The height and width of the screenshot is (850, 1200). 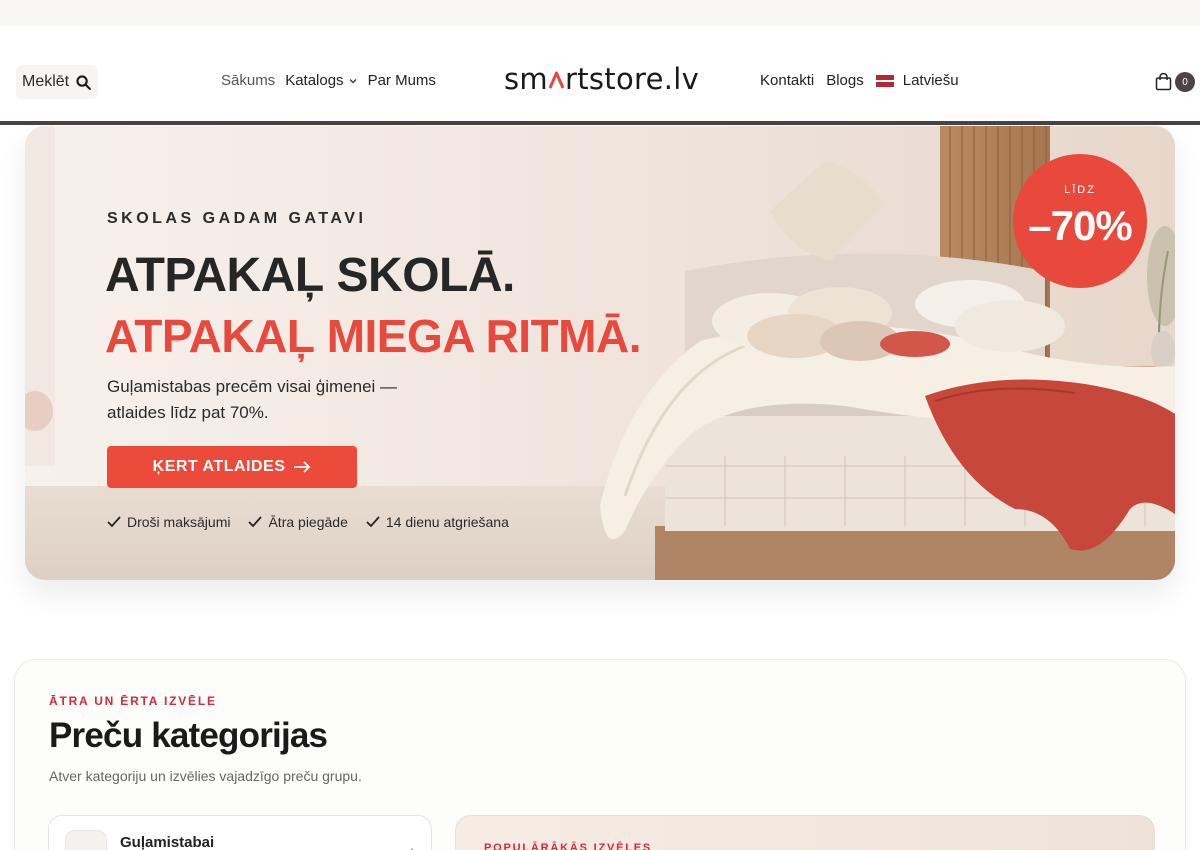 I want to click on primary-nav-right: Kontakti Blogs Latviešu, so click(x=859, y=80).